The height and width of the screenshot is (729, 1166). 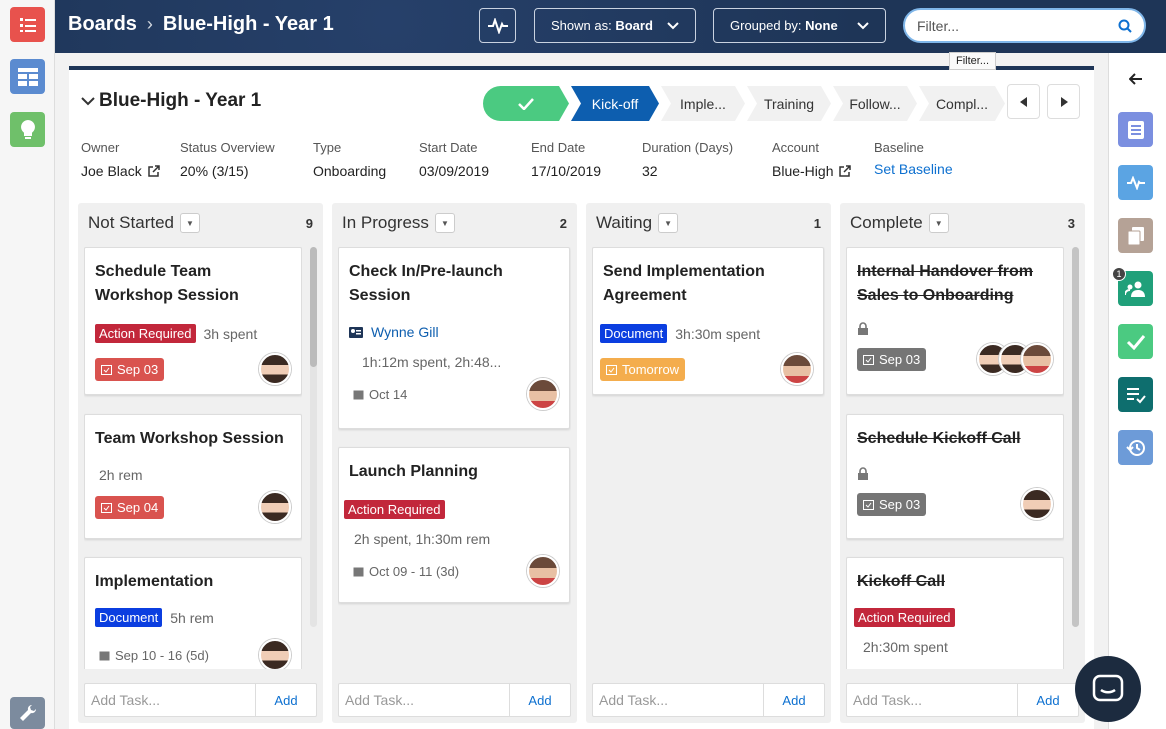 What do you see at coordinates (448, 147) in the screenshot?
I see `field-label: Start Date` at bounding box center [448, 147].